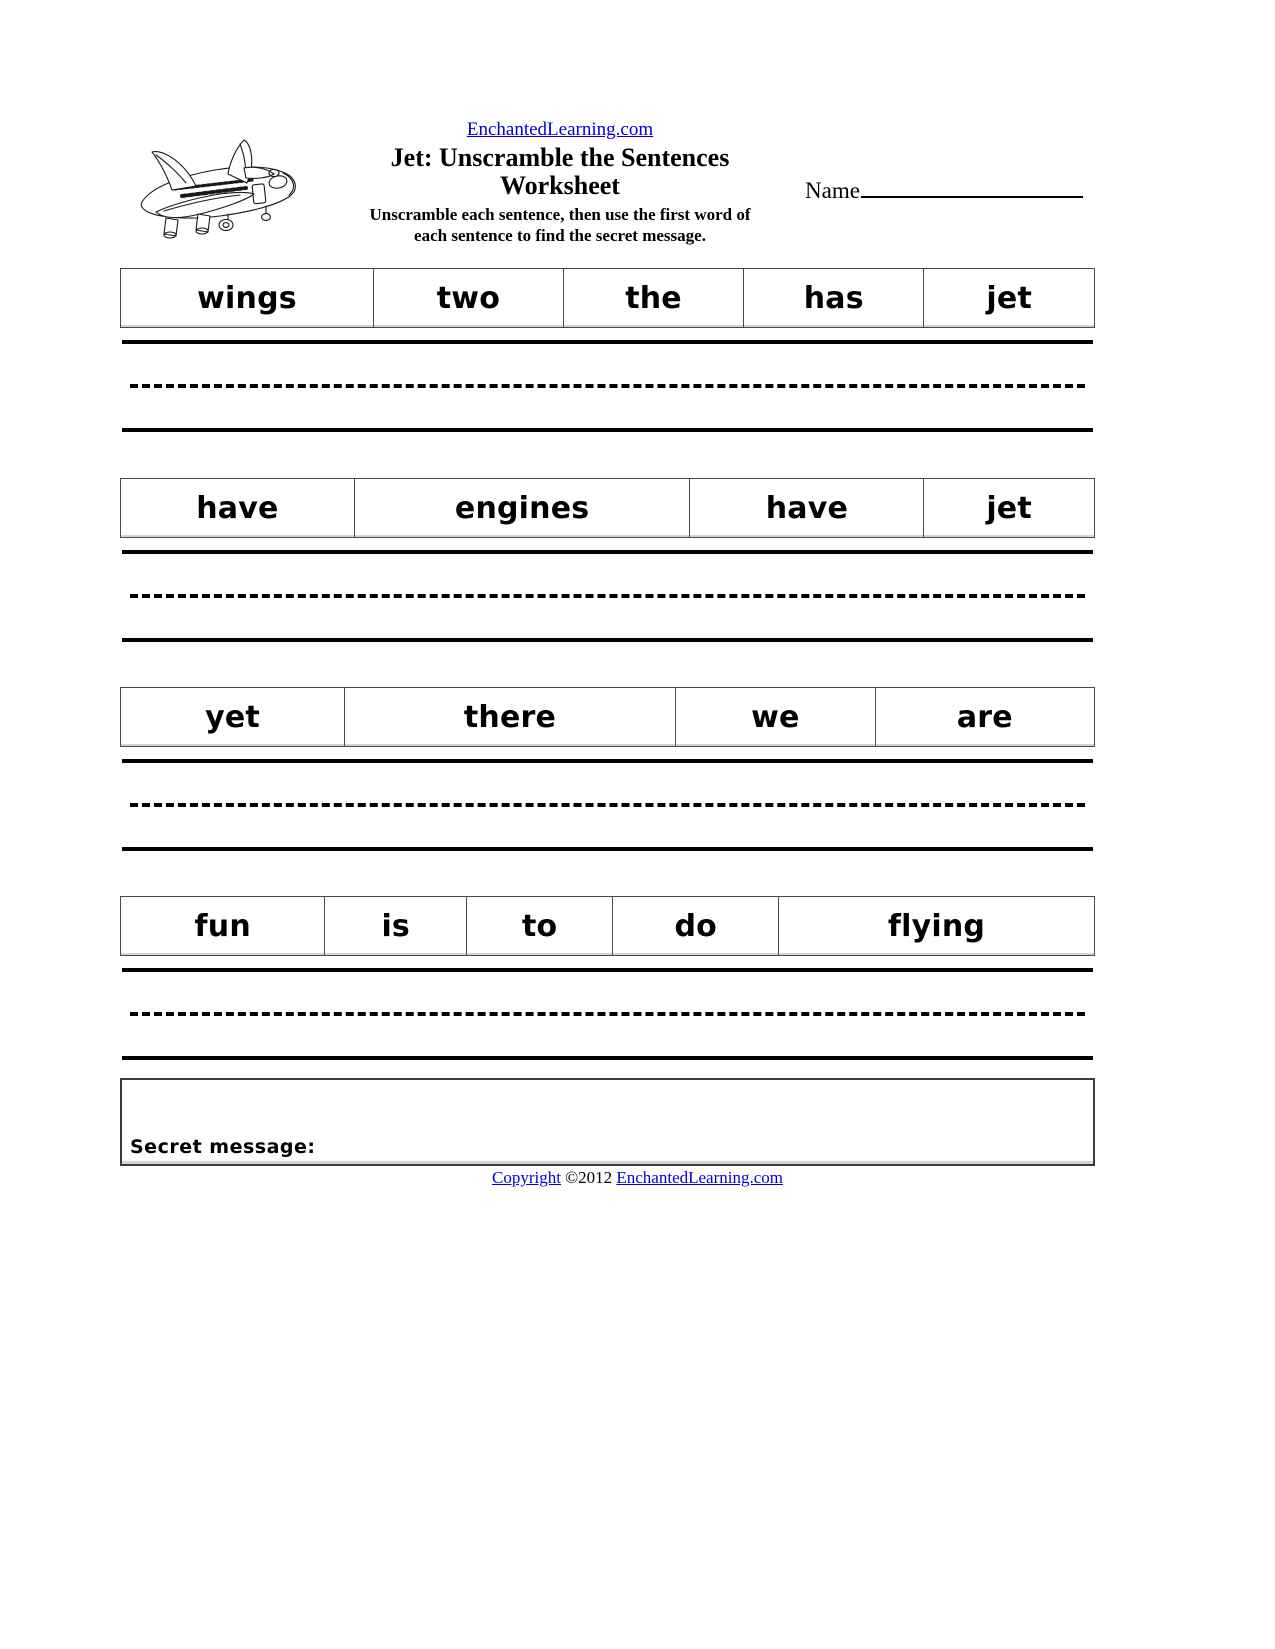 The width and height of the screenshot is (1275, 1649). I want to click on word-row-1: wings two the has jet, so click(607, 298).